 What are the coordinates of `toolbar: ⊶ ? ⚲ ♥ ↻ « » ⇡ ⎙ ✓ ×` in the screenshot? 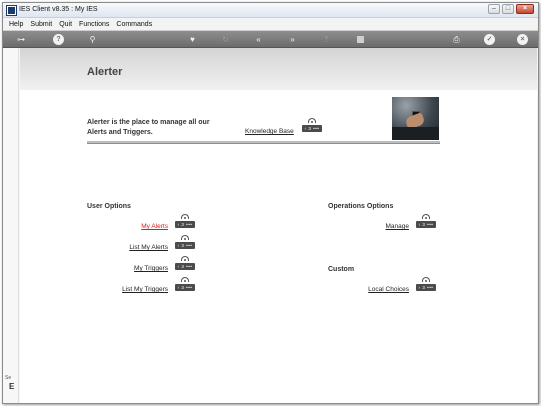 It's located at (270, 39).